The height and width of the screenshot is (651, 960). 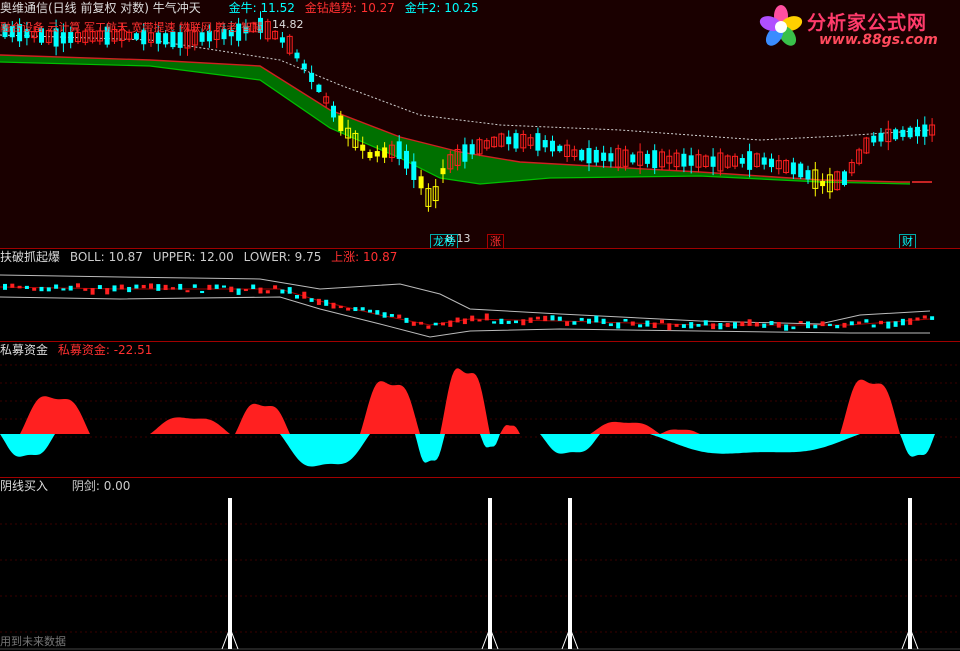 I want to click on upper-value: UPPER: 12.00, so click(x=193, y=257).